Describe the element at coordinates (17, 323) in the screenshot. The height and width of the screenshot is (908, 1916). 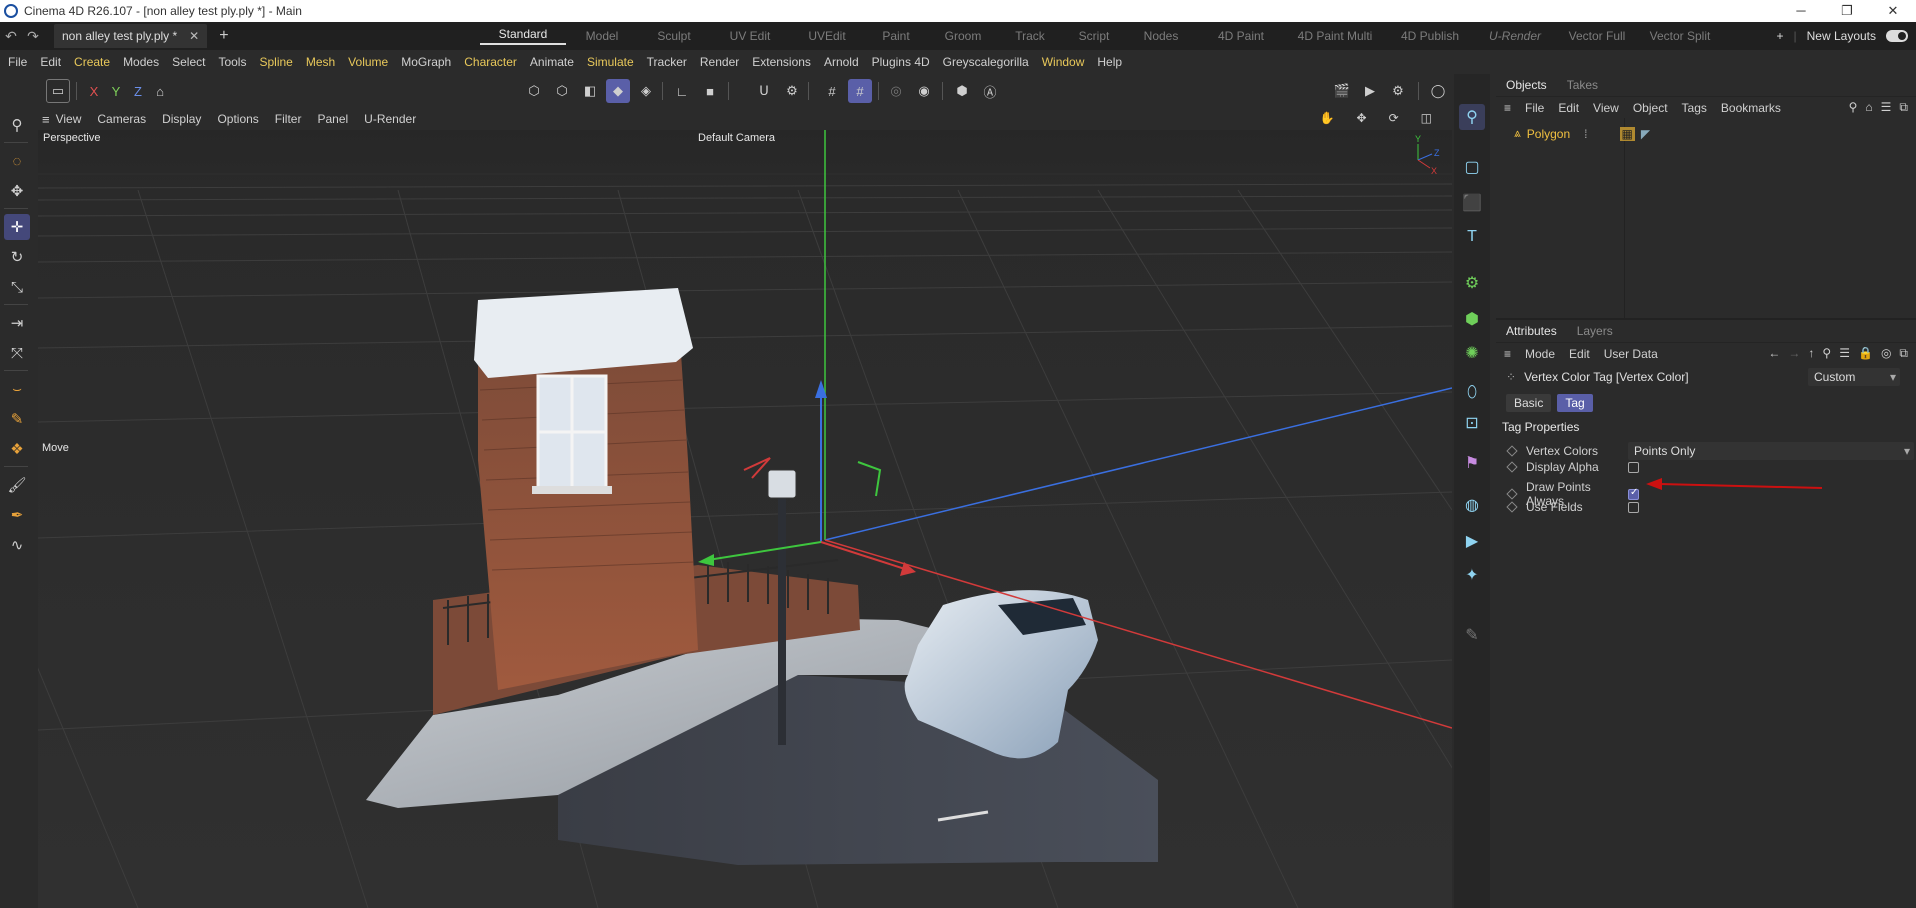
I see `transfer-tool-icon: ⇥` at that location.